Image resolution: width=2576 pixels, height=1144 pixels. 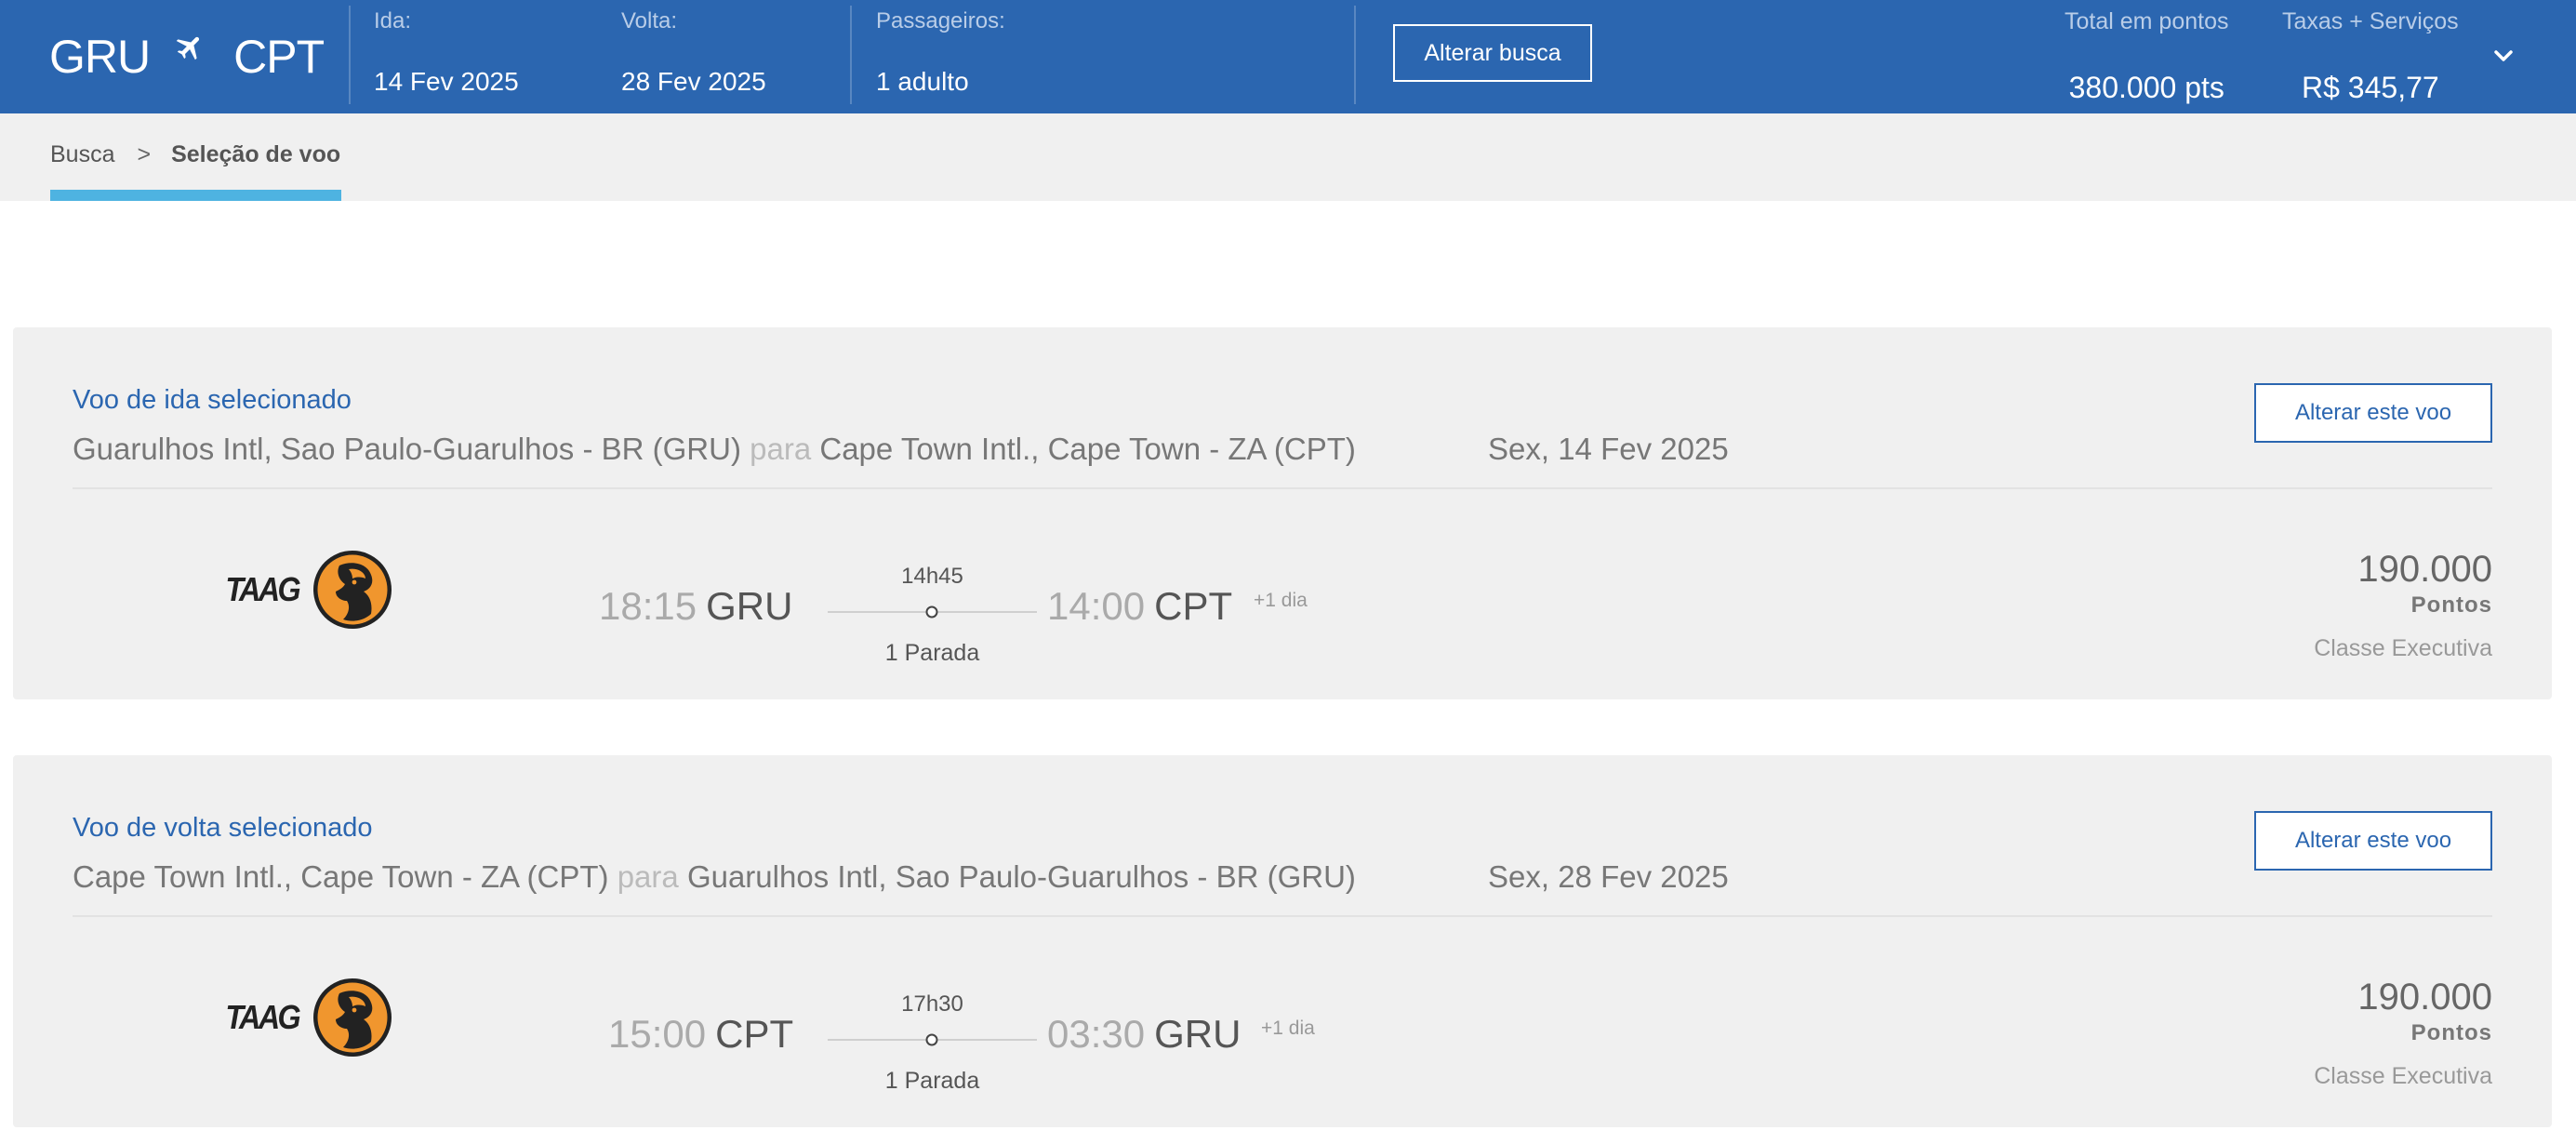 I want to click on departure-time: 15:00, so click(x=657, y=1034).